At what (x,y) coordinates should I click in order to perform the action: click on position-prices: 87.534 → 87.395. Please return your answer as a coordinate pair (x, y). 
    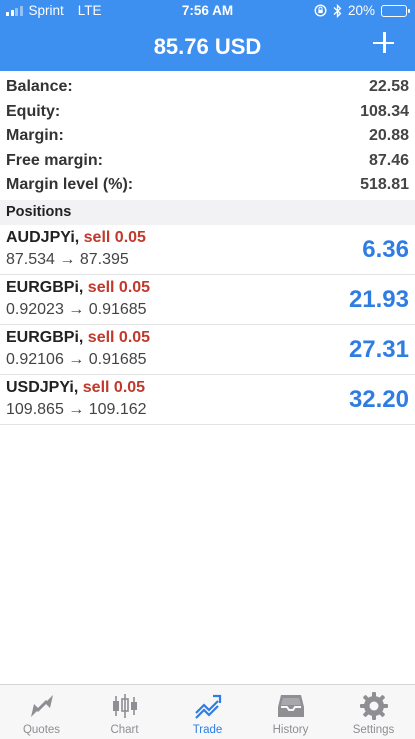
    Looking at the image, I should click on (67, 259).